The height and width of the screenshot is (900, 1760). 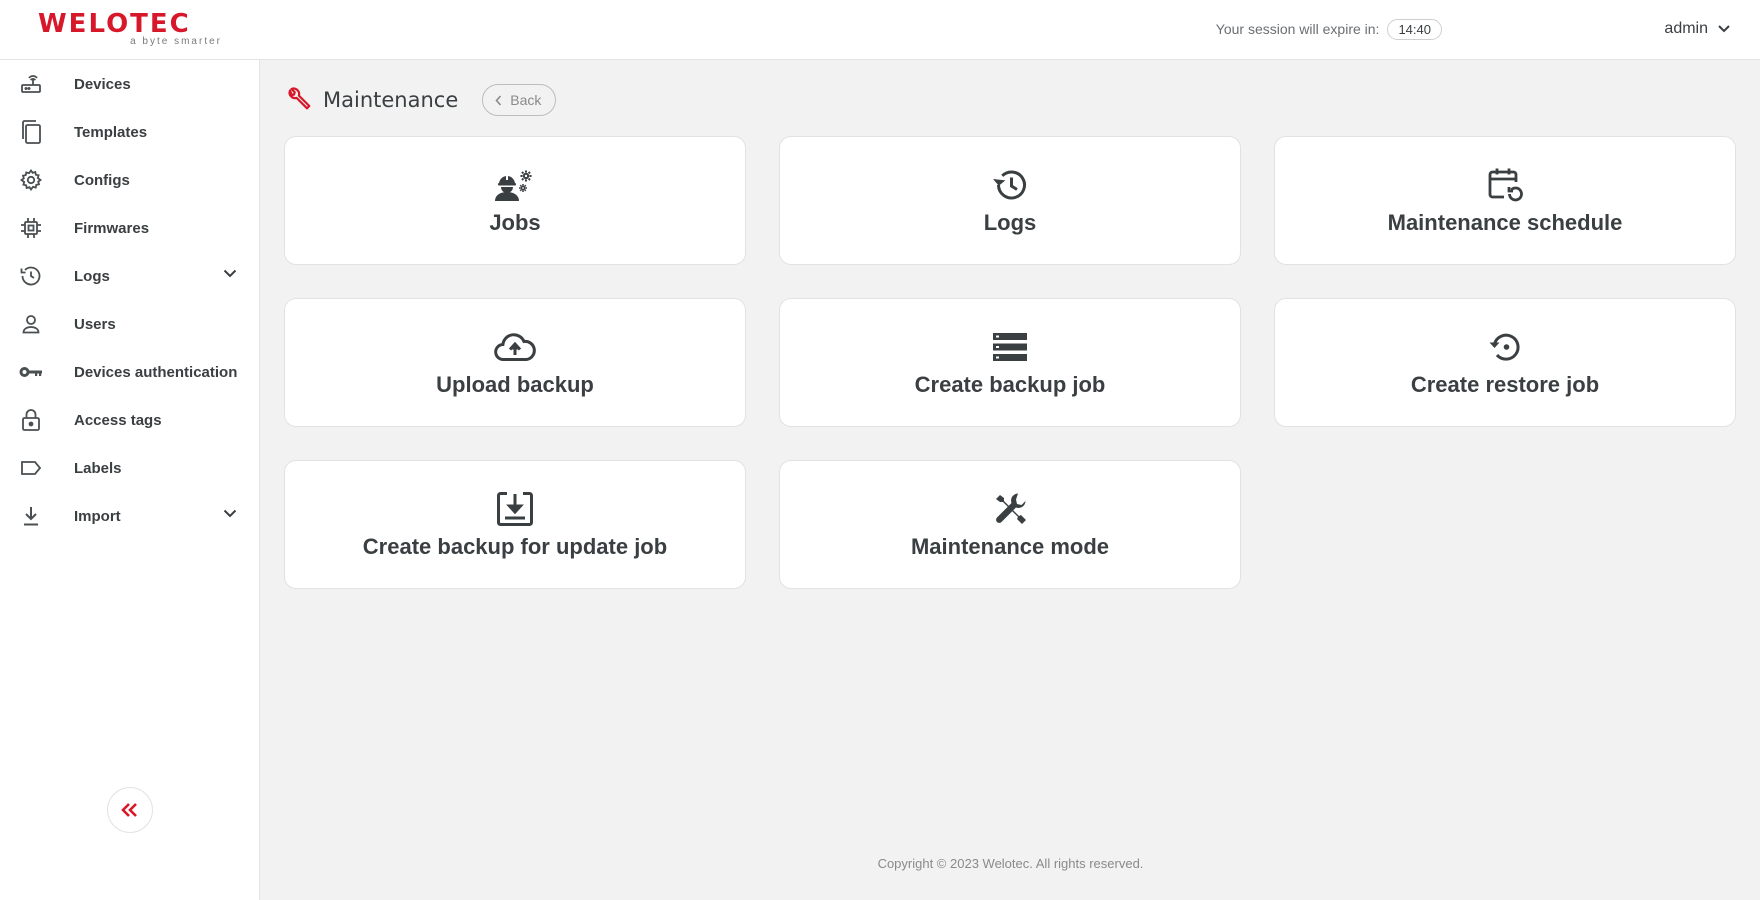 I want to click on welotec-logo: WELOTEC a byte smarter, so click(x=131, y=29).